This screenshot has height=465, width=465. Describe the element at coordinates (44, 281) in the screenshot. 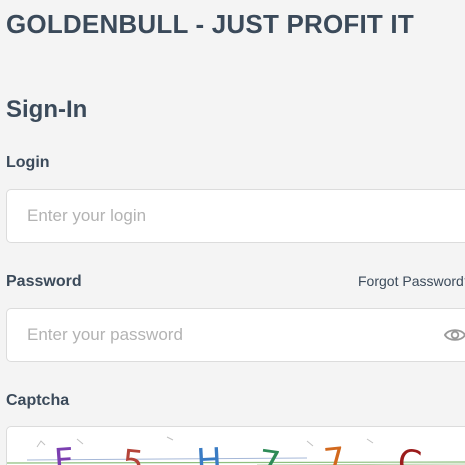

I see `password-label: Password` at that location.